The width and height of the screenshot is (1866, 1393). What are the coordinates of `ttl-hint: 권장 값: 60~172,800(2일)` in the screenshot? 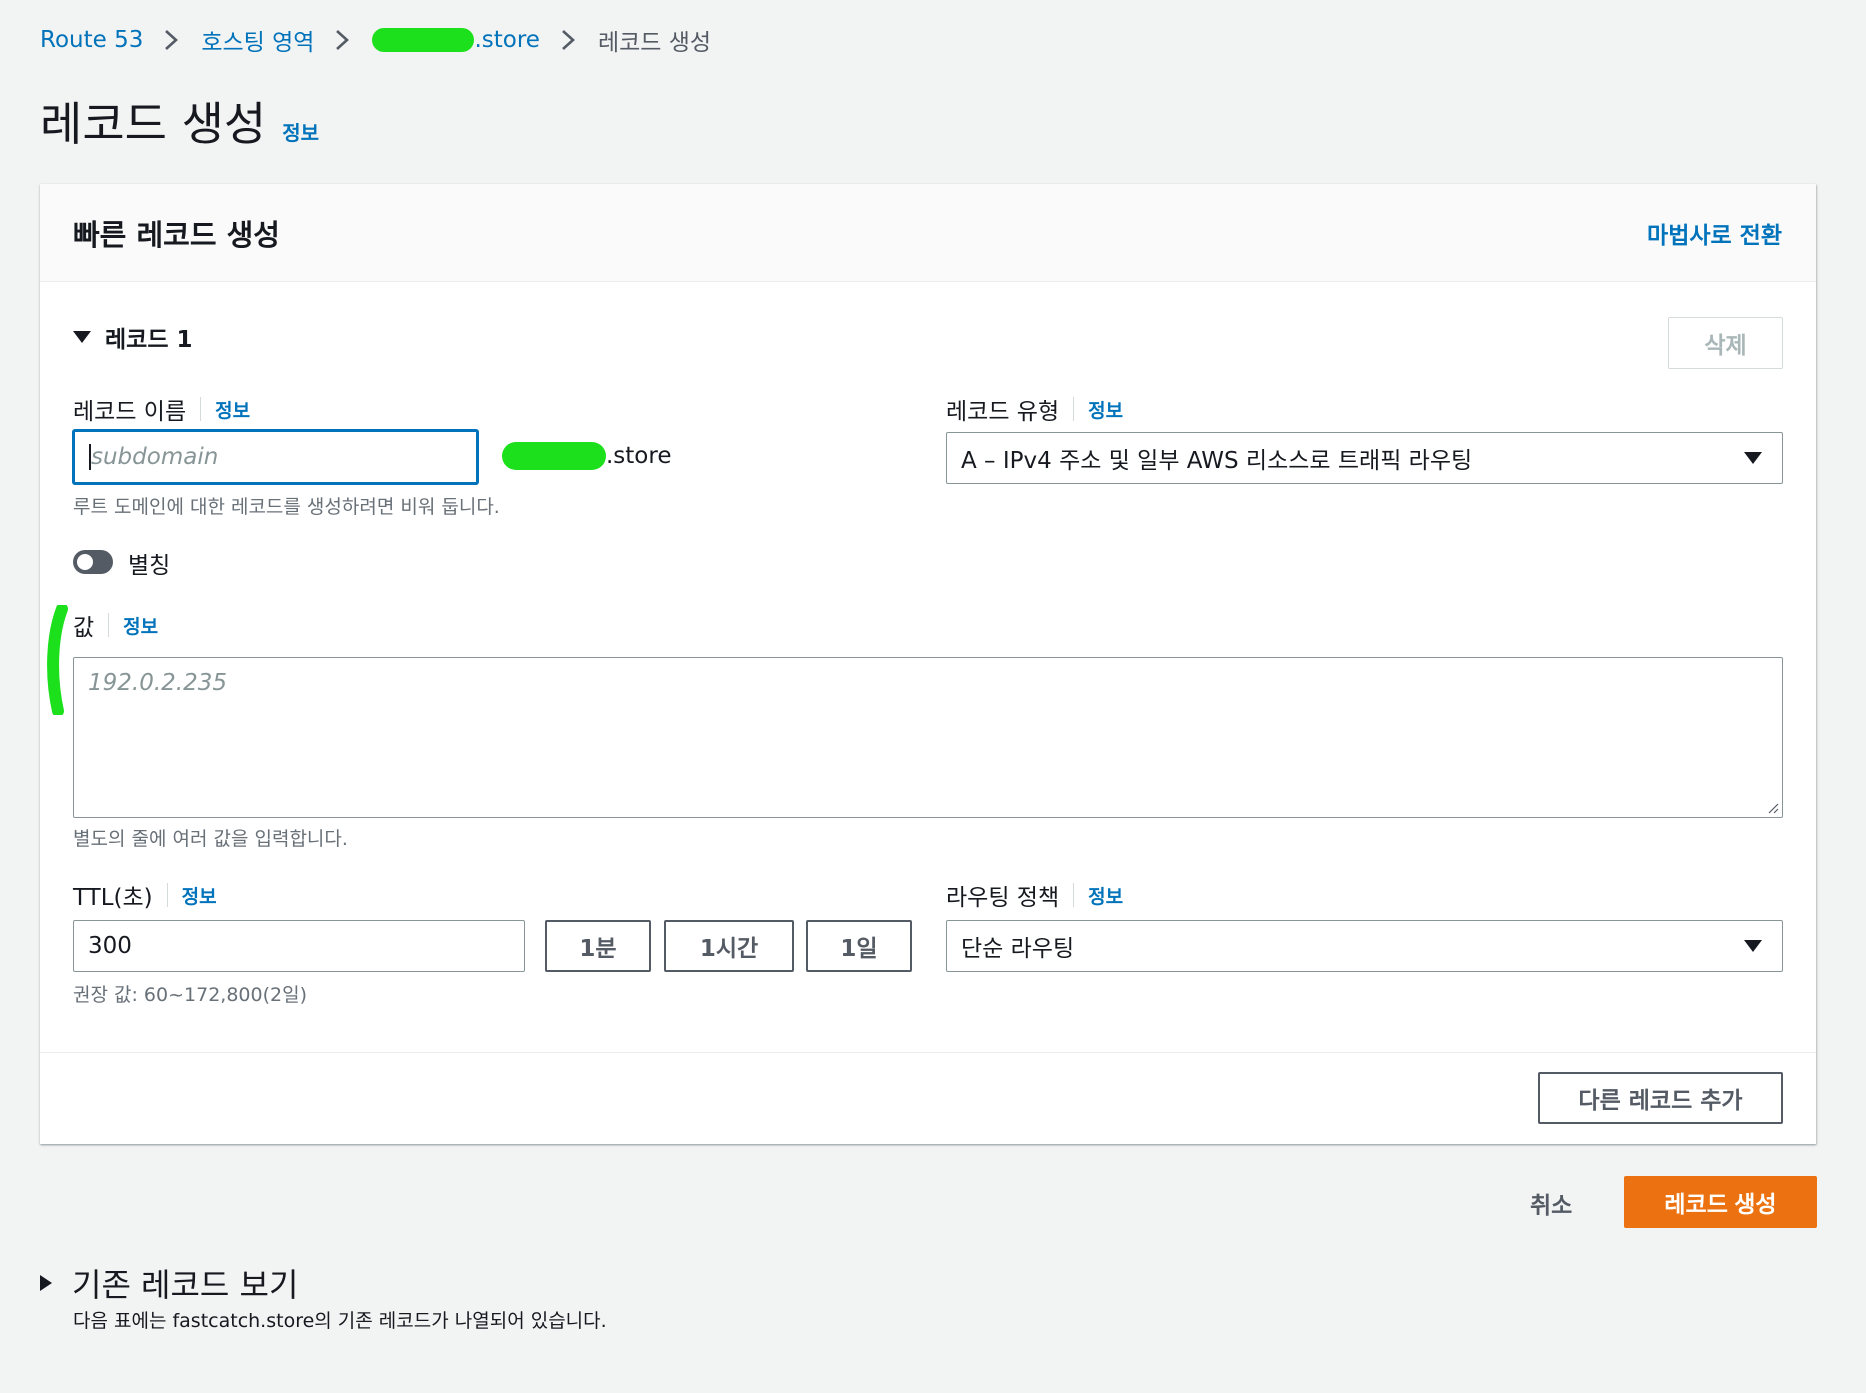 It's located at (190, 995).